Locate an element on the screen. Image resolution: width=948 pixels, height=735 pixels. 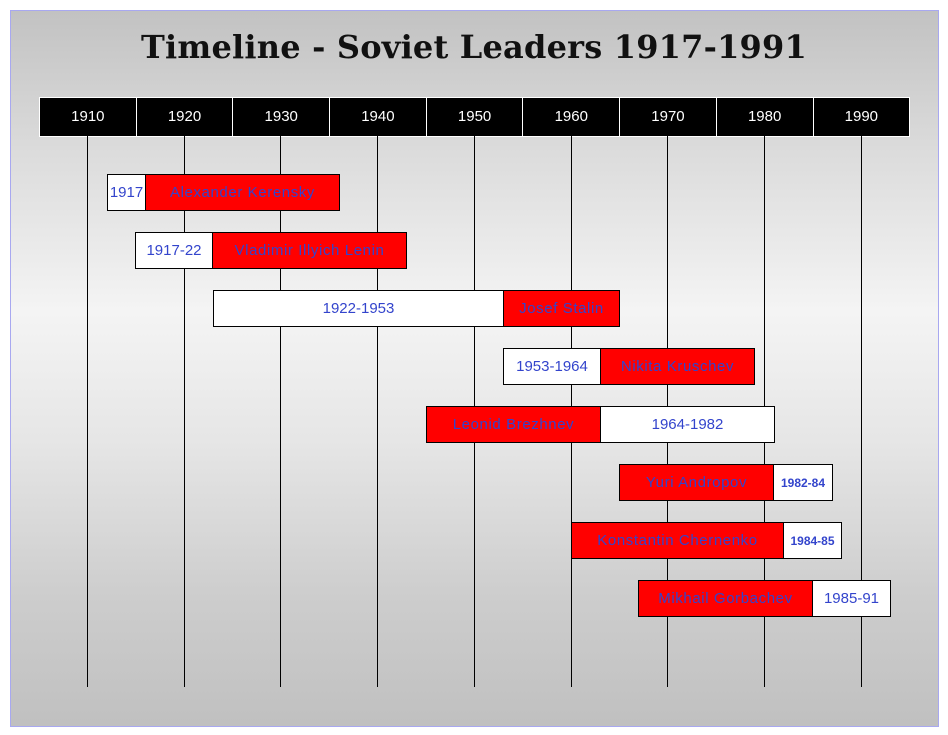
leader-years-box: 1964-1982 is located at coordinates (687, 424).